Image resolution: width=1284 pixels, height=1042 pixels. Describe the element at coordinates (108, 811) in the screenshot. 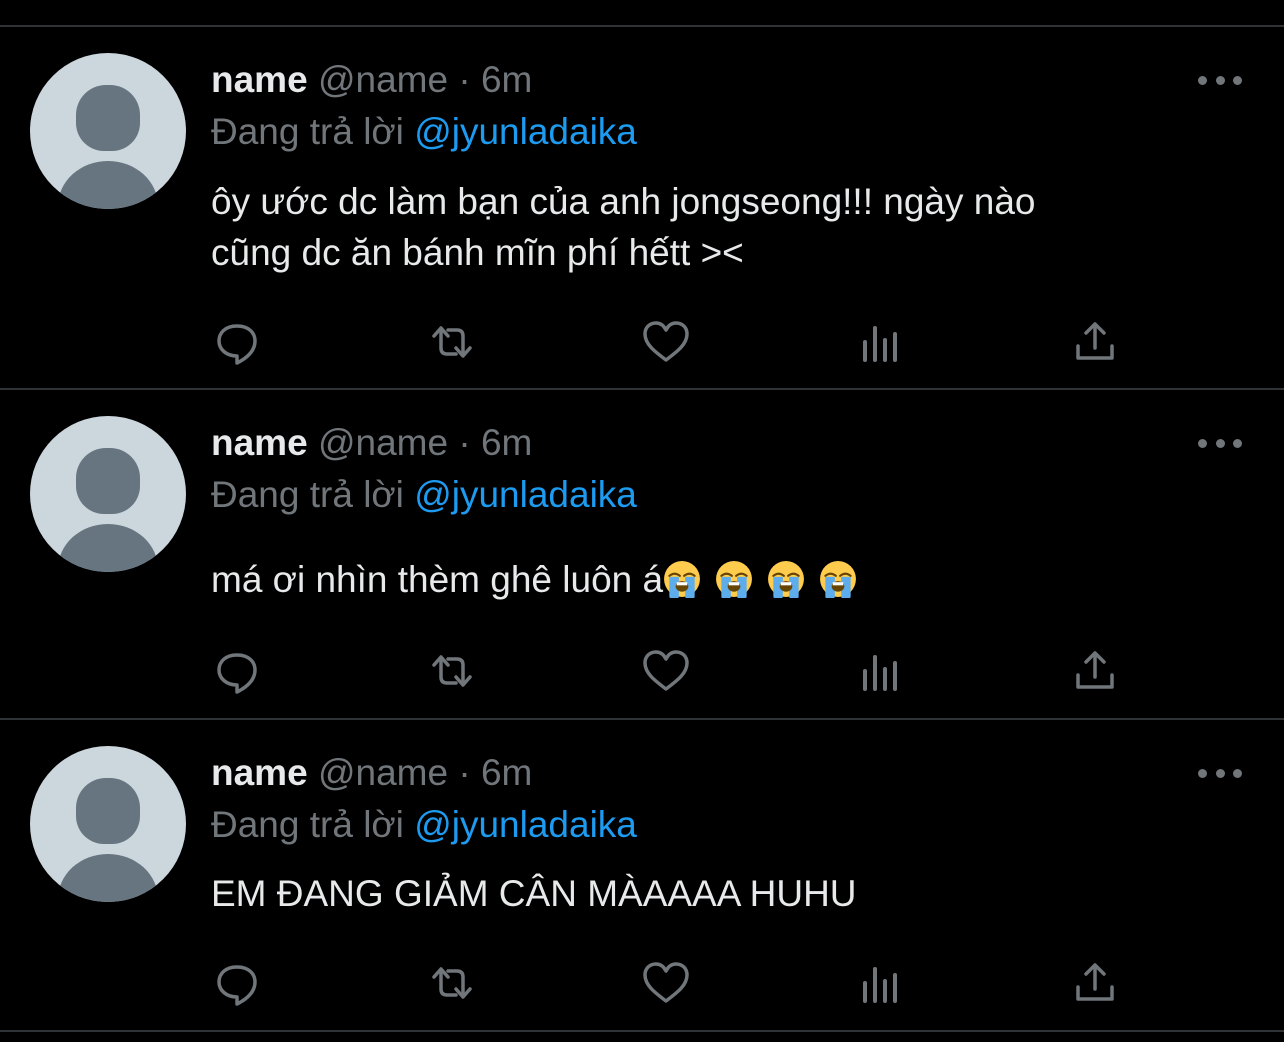

I see `avatar-head-shape` at that location.